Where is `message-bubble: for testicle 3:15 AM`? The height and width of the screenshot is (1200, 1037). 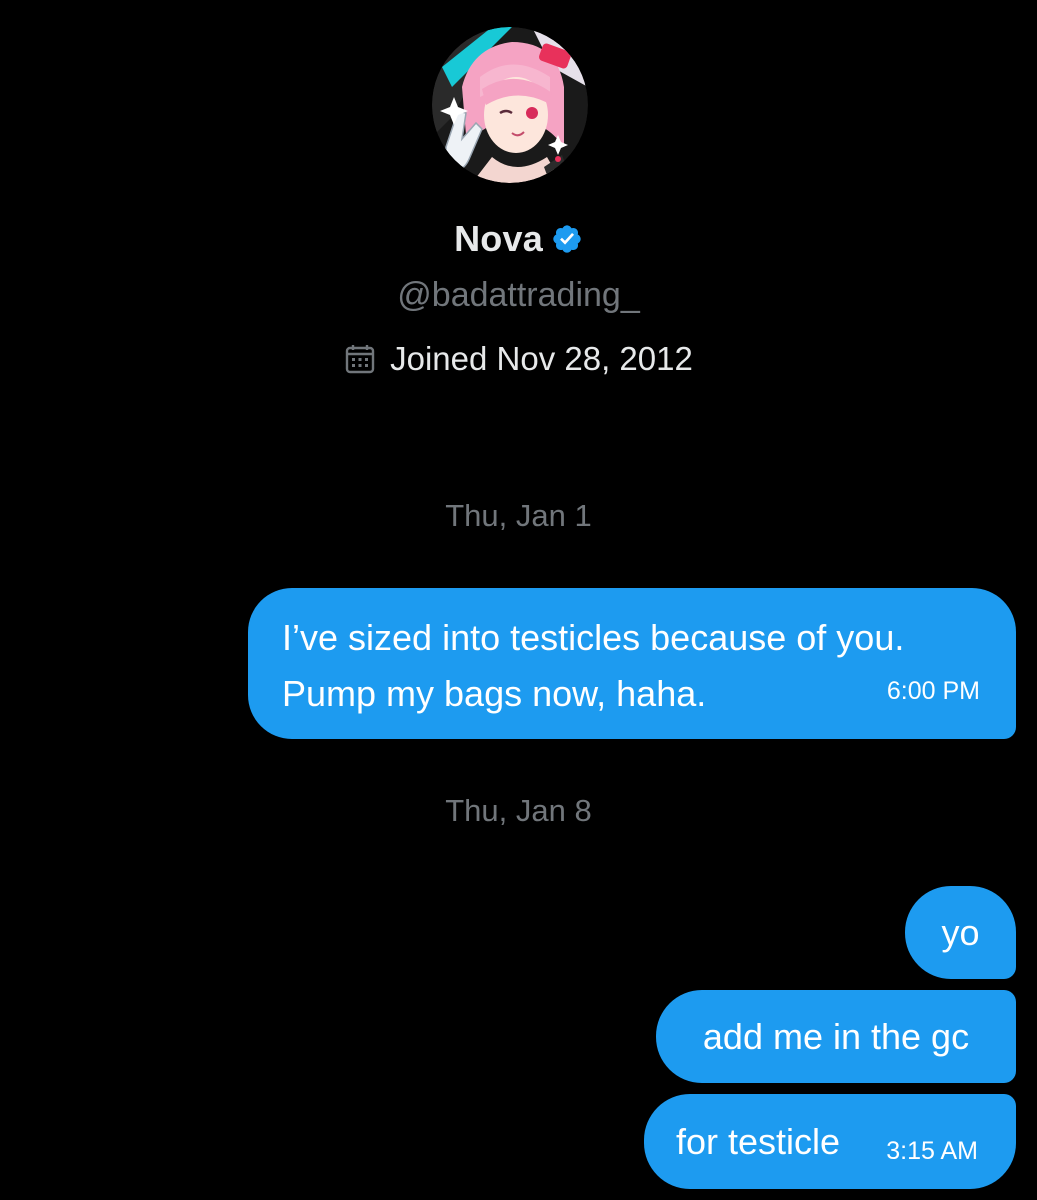 message-bubble: for testicle 3:15 AM is located at coordinates (830, 1141).